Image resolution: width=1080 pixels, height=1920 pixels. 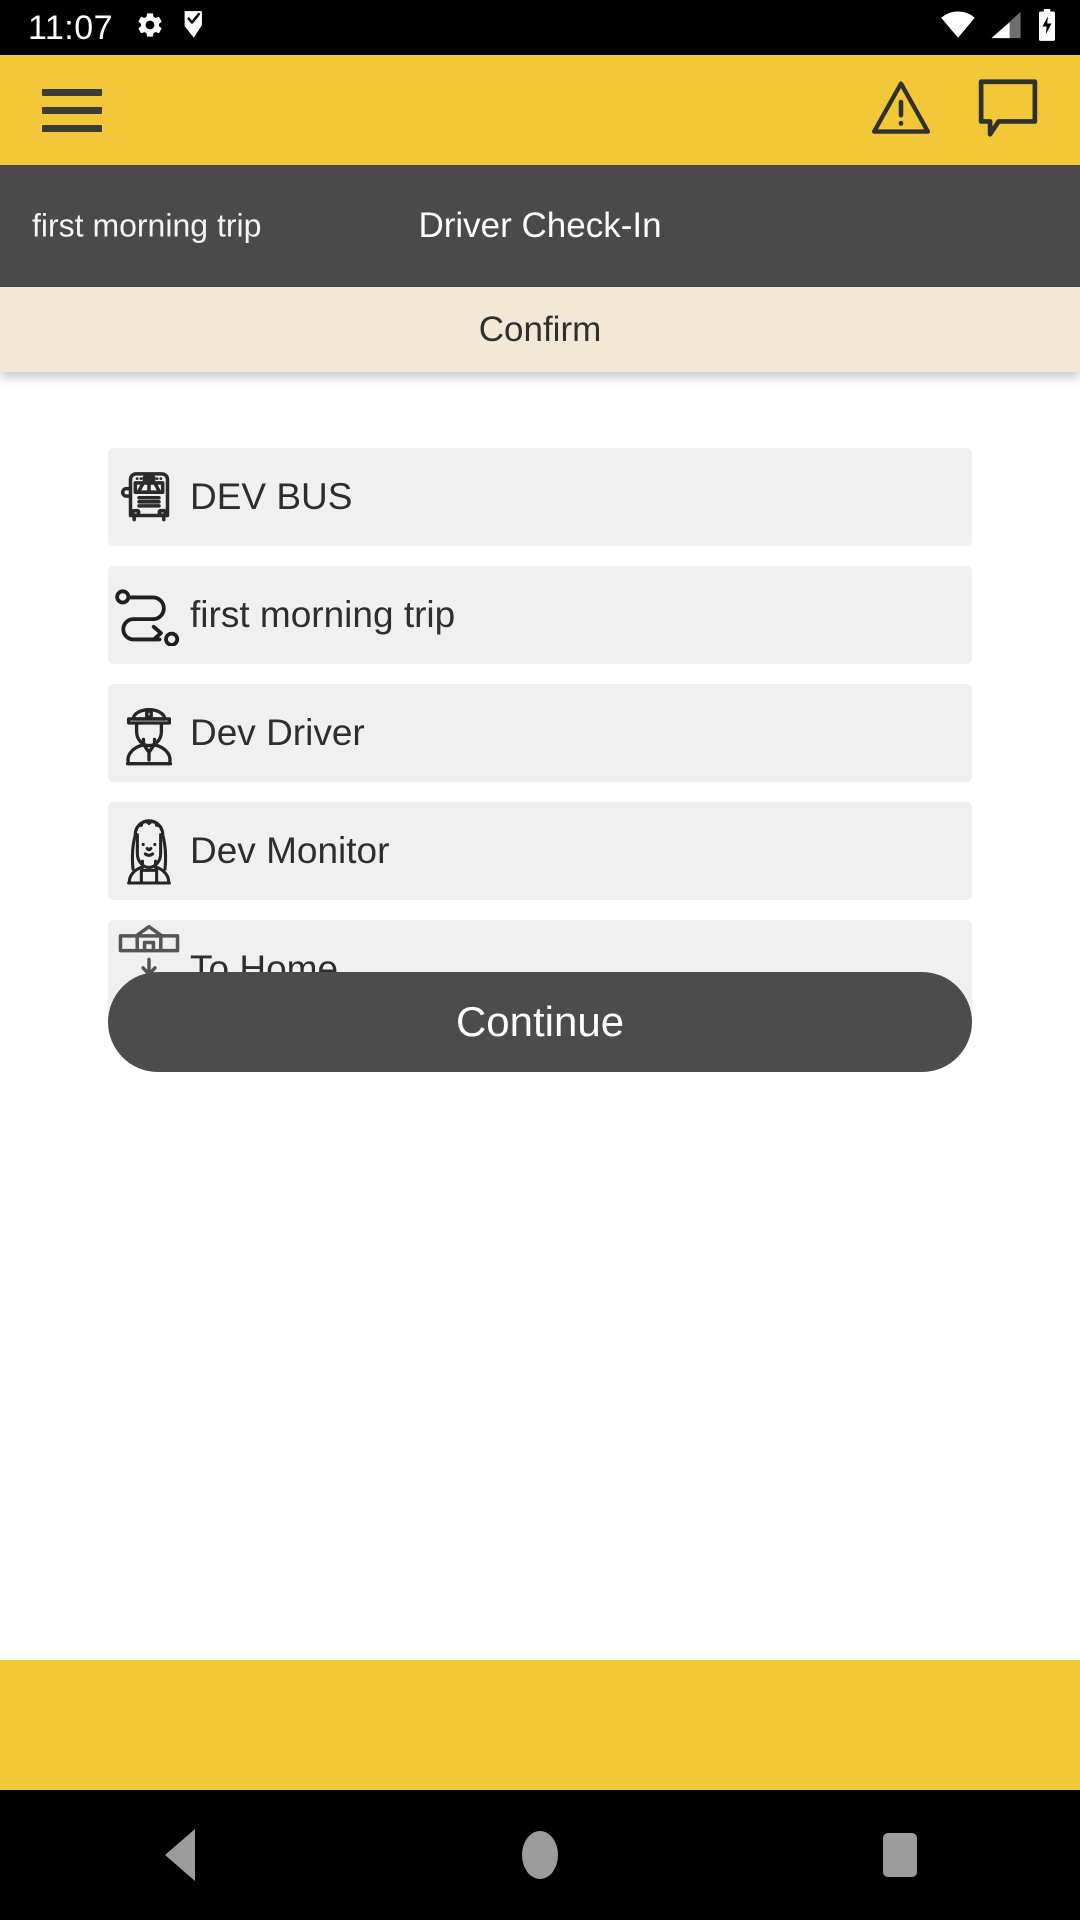 I want to click on home-circle-icon, so click(x=540, y=1855).